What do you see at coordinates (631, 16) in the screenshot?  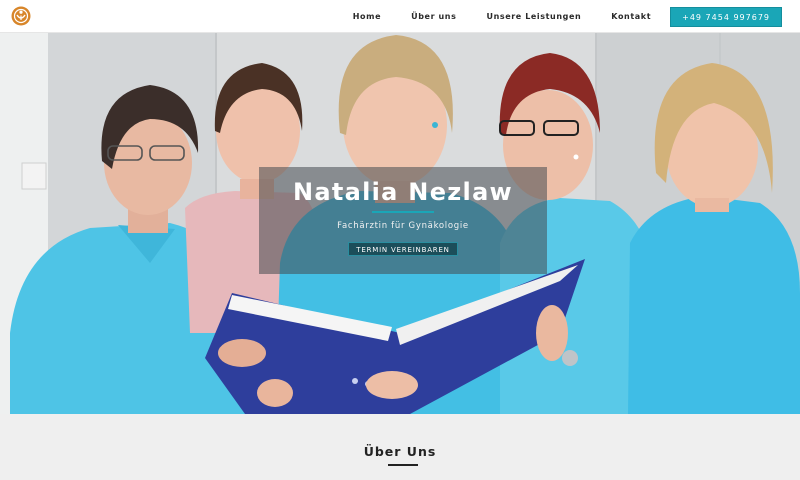 I see `nav-kontakt: Kontakt` at bounding box center [631, 16].